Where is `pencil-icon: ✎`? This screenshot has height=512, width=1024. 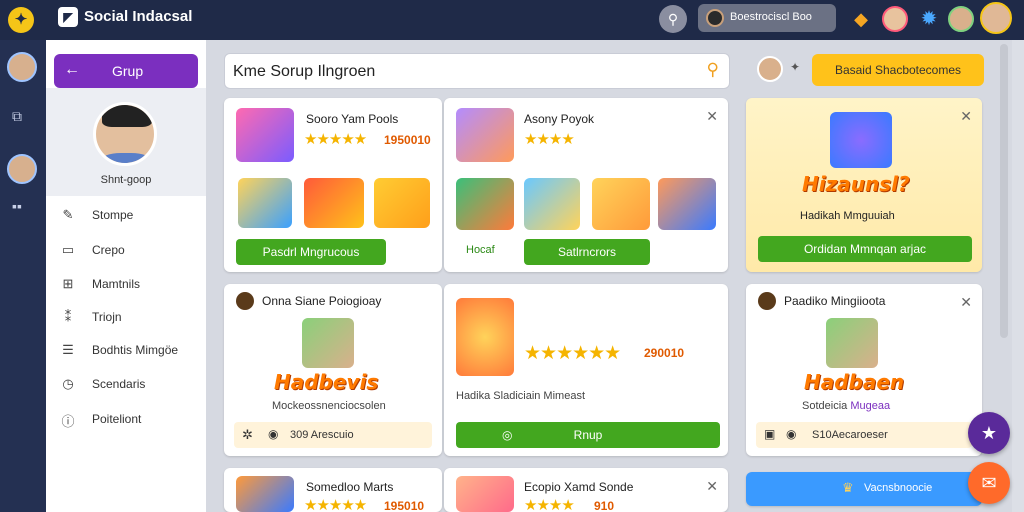
pencil-icon: ✎ is located at coordinates (68, 214).